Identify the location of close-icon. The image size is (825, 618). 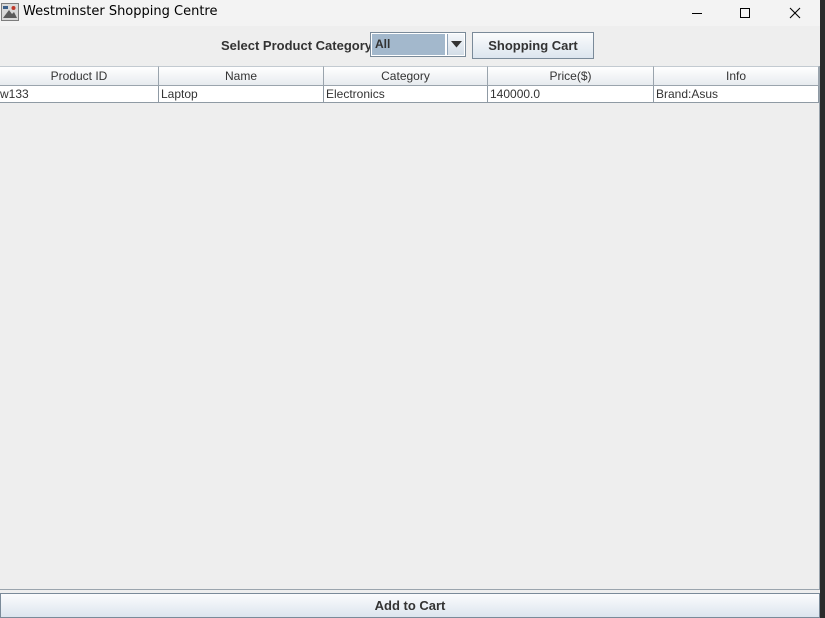
(795, 13).